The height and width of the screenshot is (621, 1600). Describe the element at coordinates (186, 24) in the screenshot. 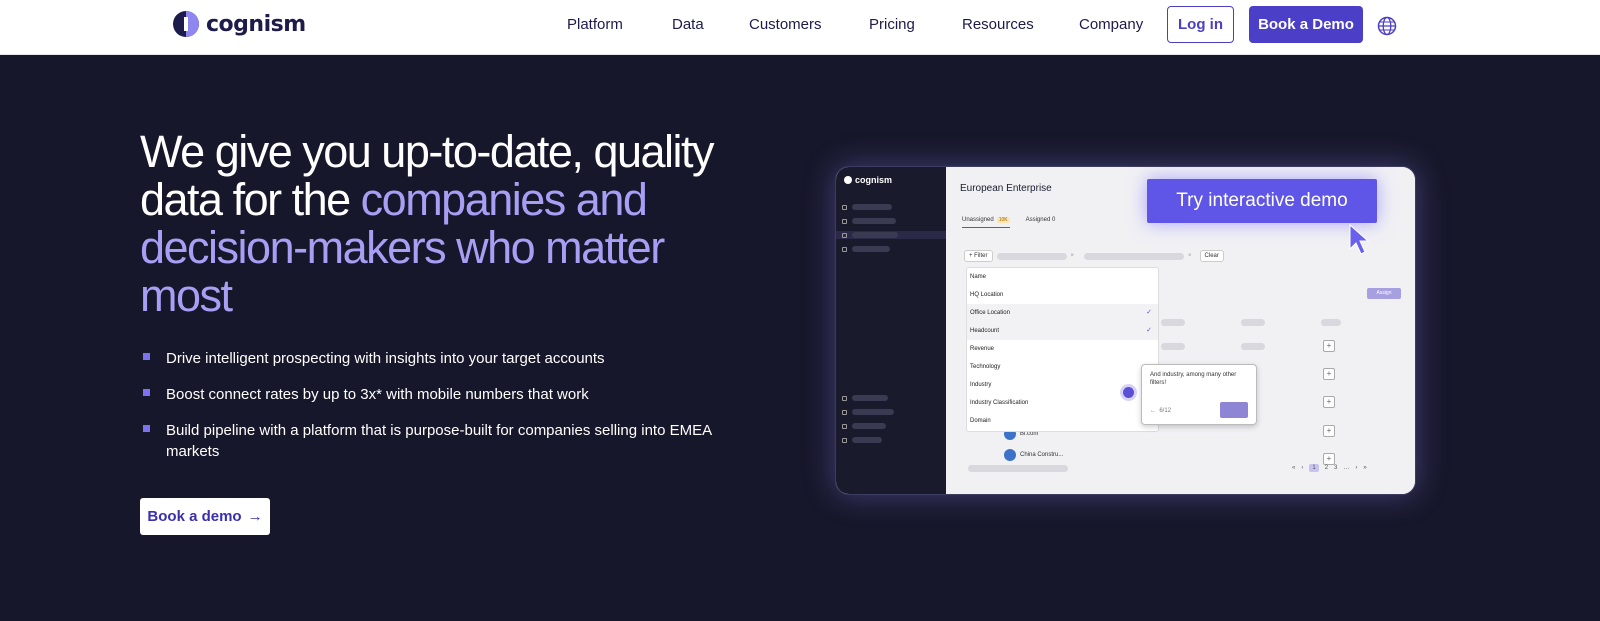

I see `cognism-logo-icon` at that location.